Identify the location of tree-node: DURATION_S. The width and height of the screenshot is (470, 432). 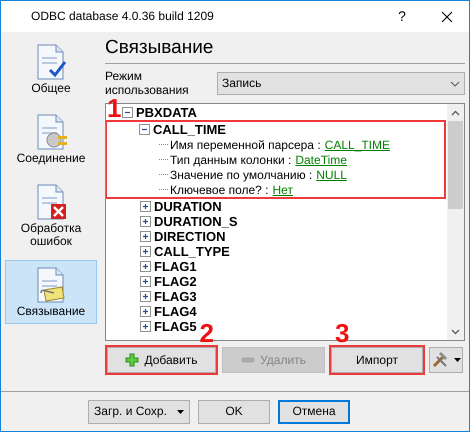
(196, 222).